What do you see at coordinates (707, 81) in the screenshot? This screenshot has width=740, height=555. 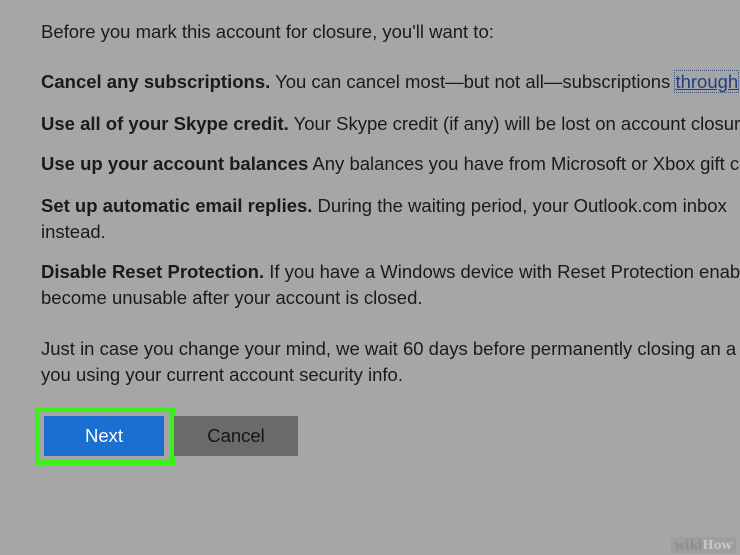 I see `subscriptions-link: through` at bounding box center [707, 81].